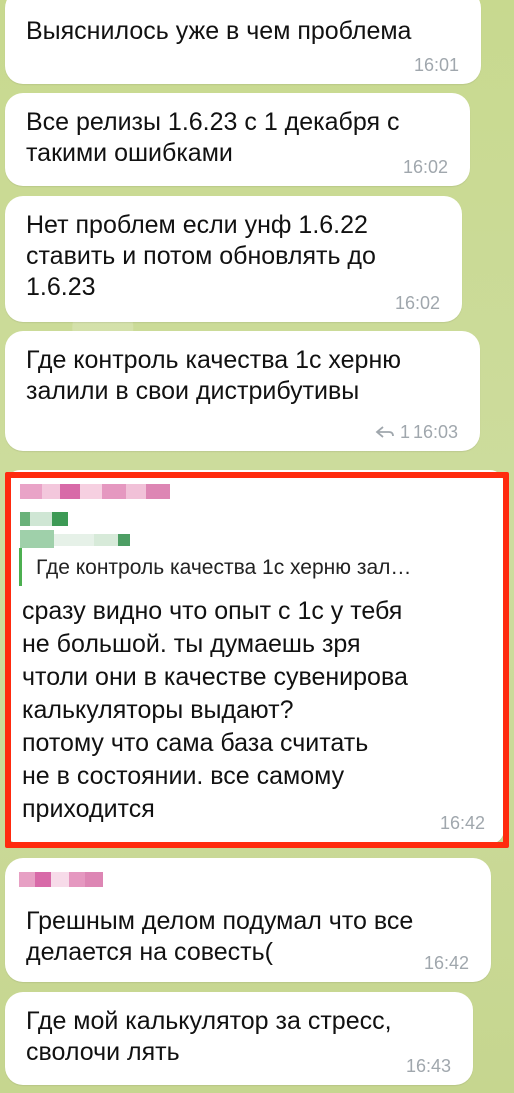 The height and width of the screenshot is (1093, 514). Describe the element at coordinates (219, 31) in the screenshot. I see `message-text: Выяснилось уже в чем проблема` at that location.